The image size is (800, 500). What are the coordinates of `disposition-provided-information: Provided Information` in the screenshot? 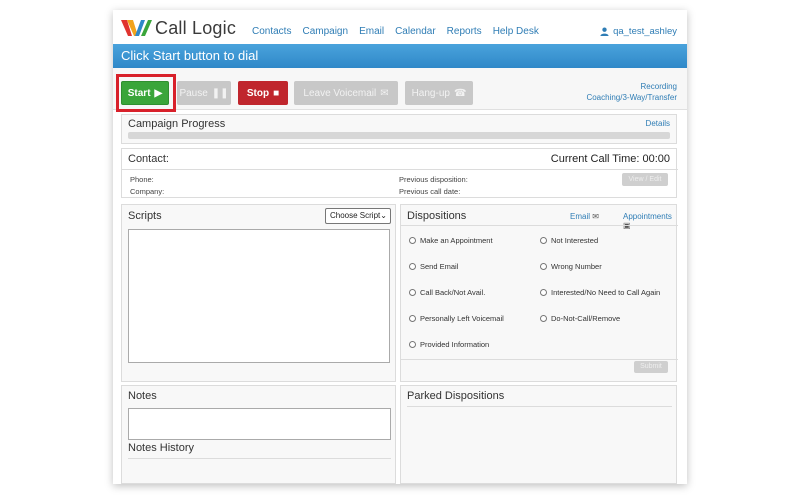 It's located at (449, 344).